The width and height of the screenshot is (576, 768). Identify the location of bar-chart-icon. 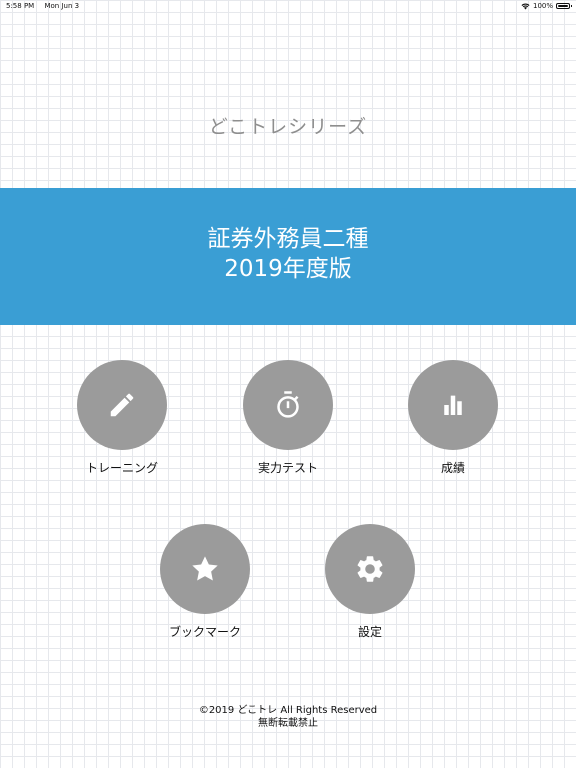
(453, 405).